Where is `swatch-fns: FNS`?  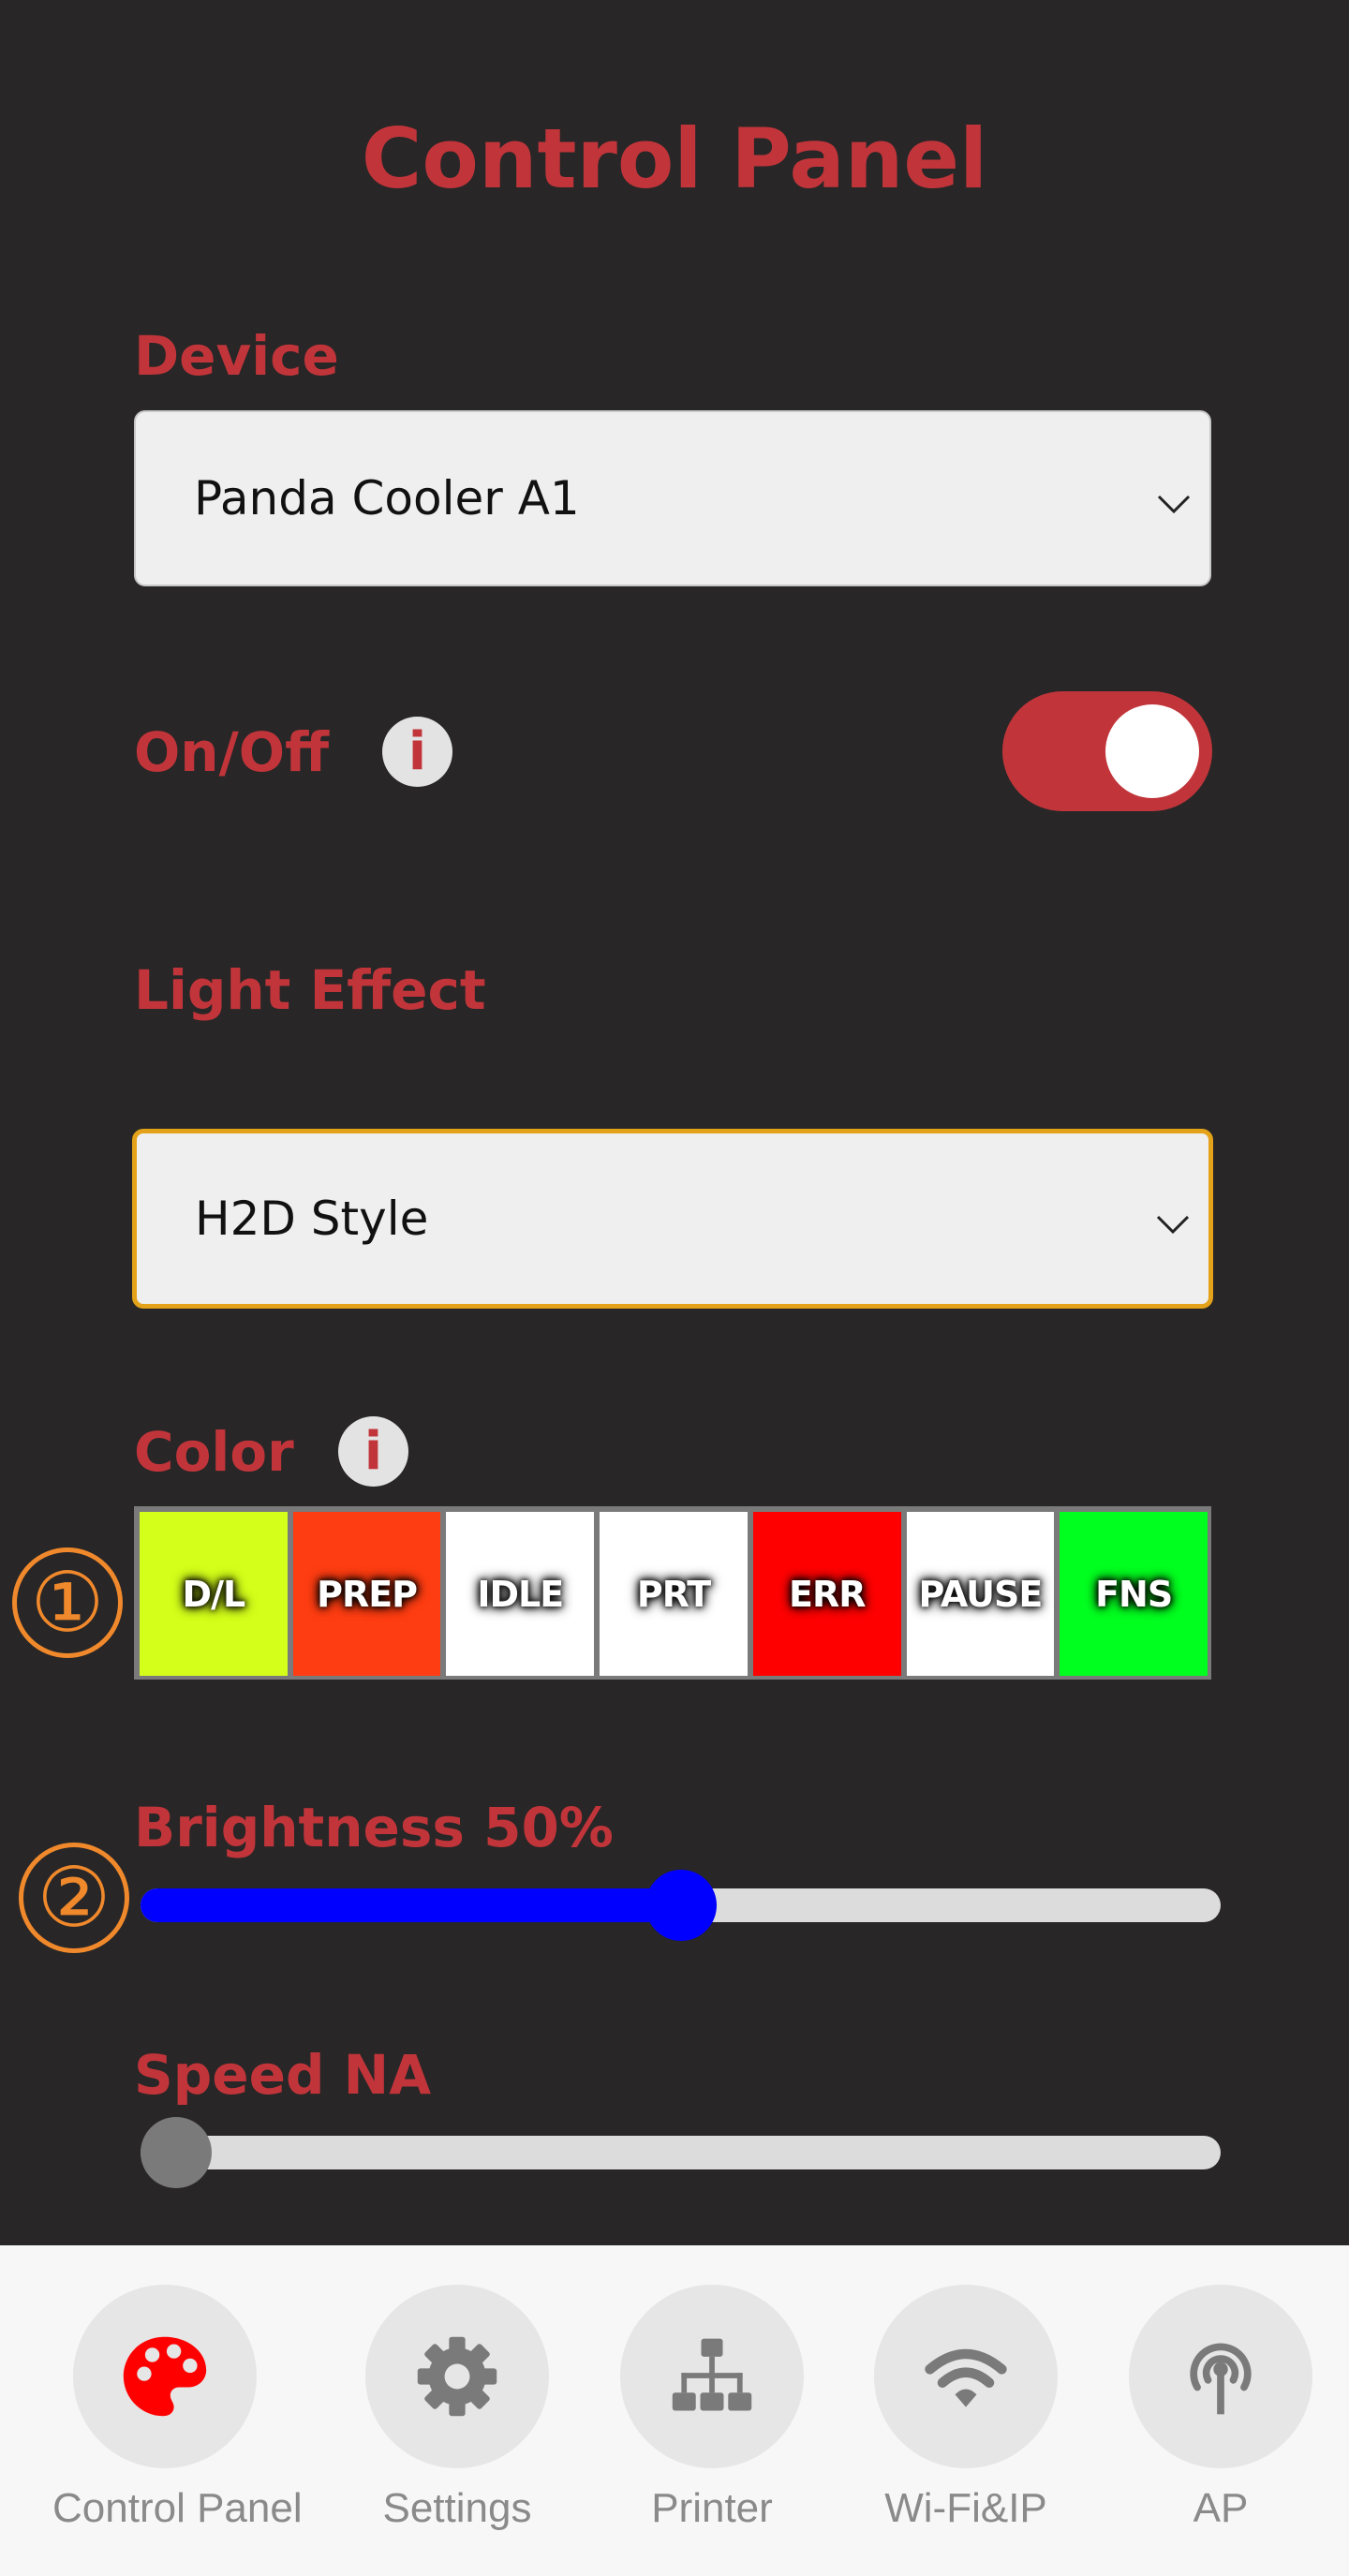 swatch-fns: FNS is located at coordinates (1134, 1594).